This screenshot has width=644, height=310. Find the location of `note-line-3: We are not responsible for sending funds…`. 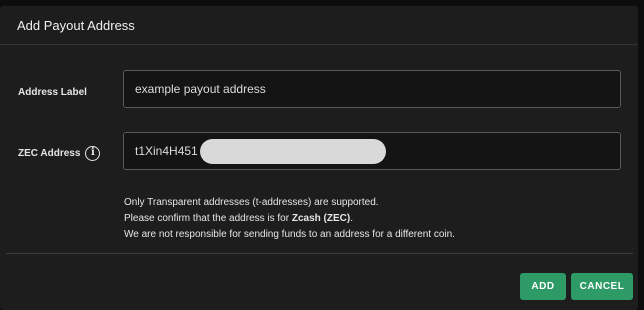

note-line-3: We are not responsible for sending funds… is located at coordinates (289, 234).